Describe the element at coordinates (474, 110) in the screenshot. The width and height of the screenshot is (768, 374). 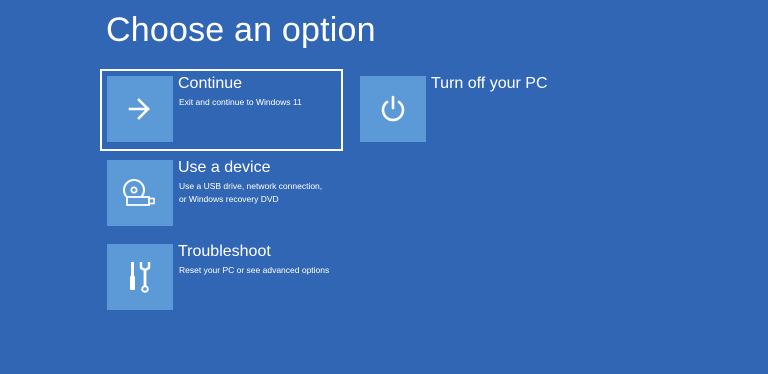
I see `turn-off-option: Turn off your PC` at that location.